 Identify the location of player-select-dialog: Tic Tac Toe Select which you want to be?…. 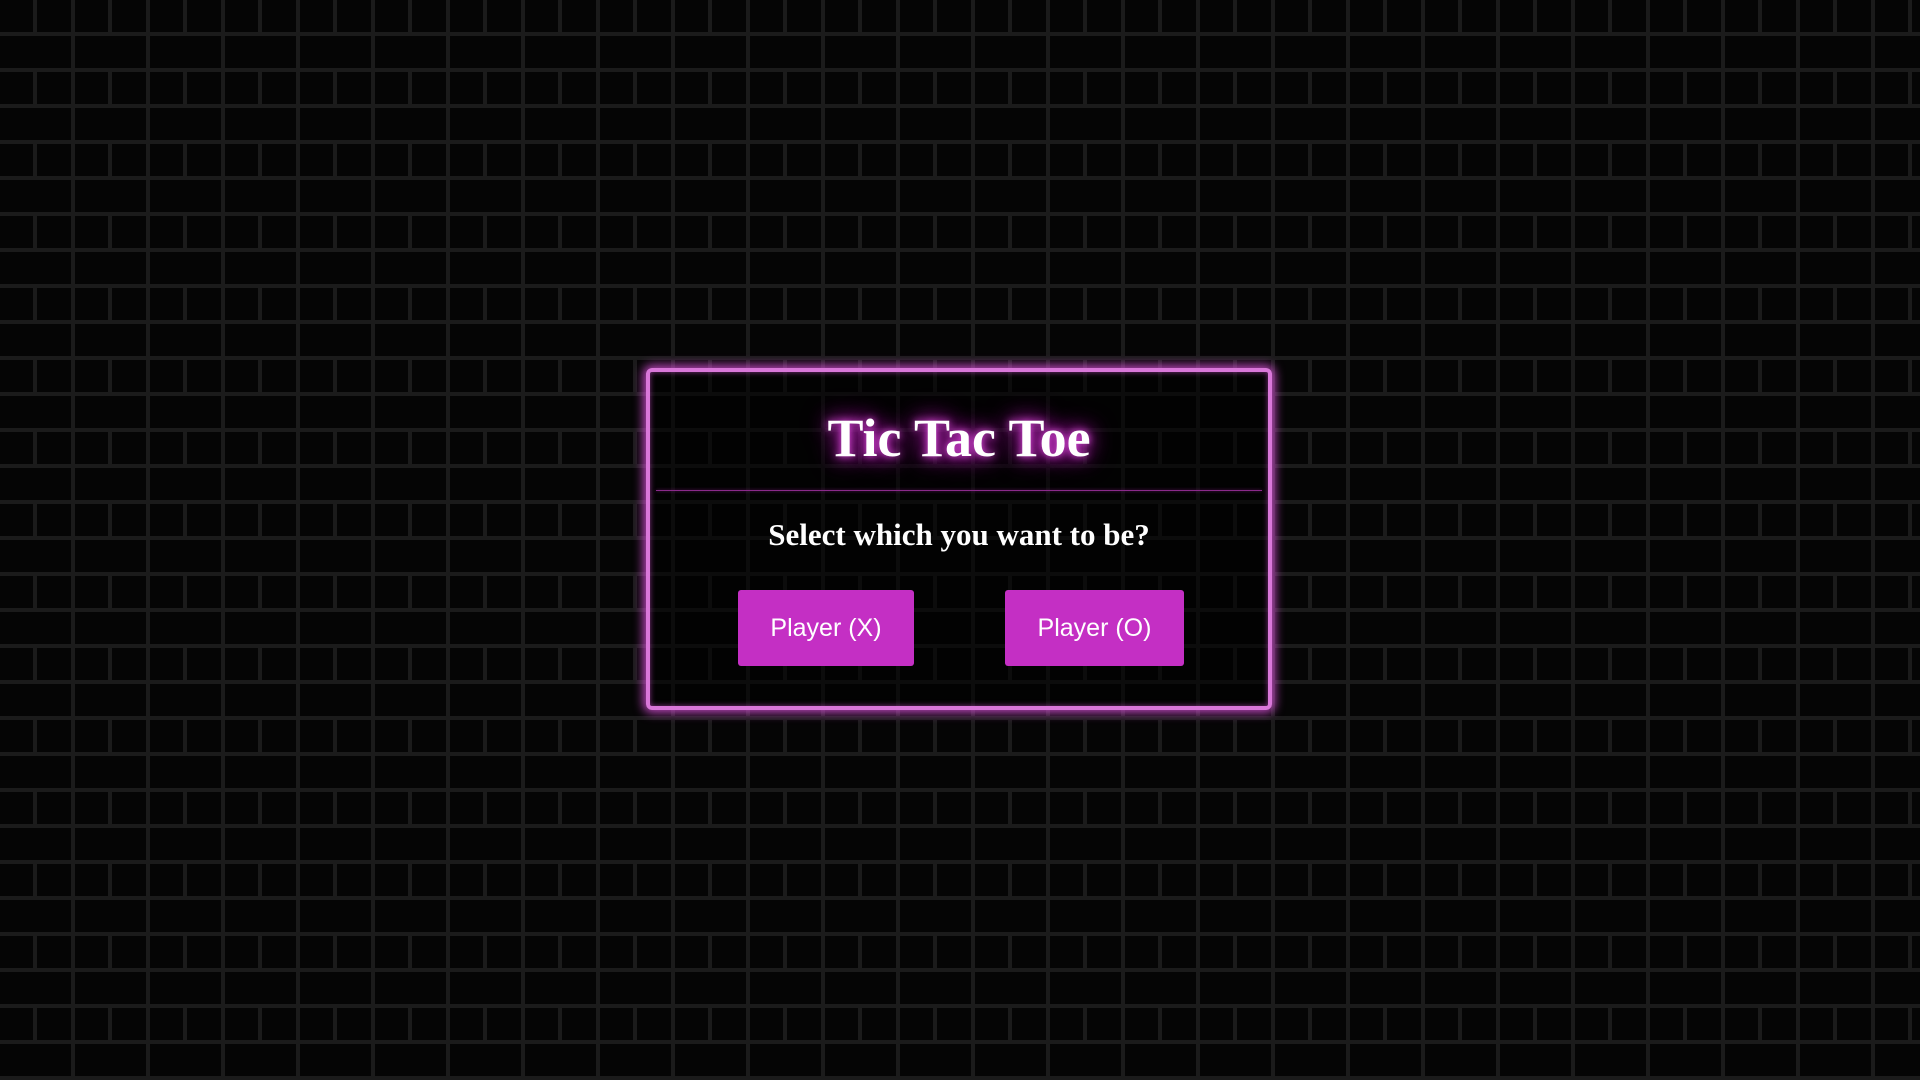
(959, 539).